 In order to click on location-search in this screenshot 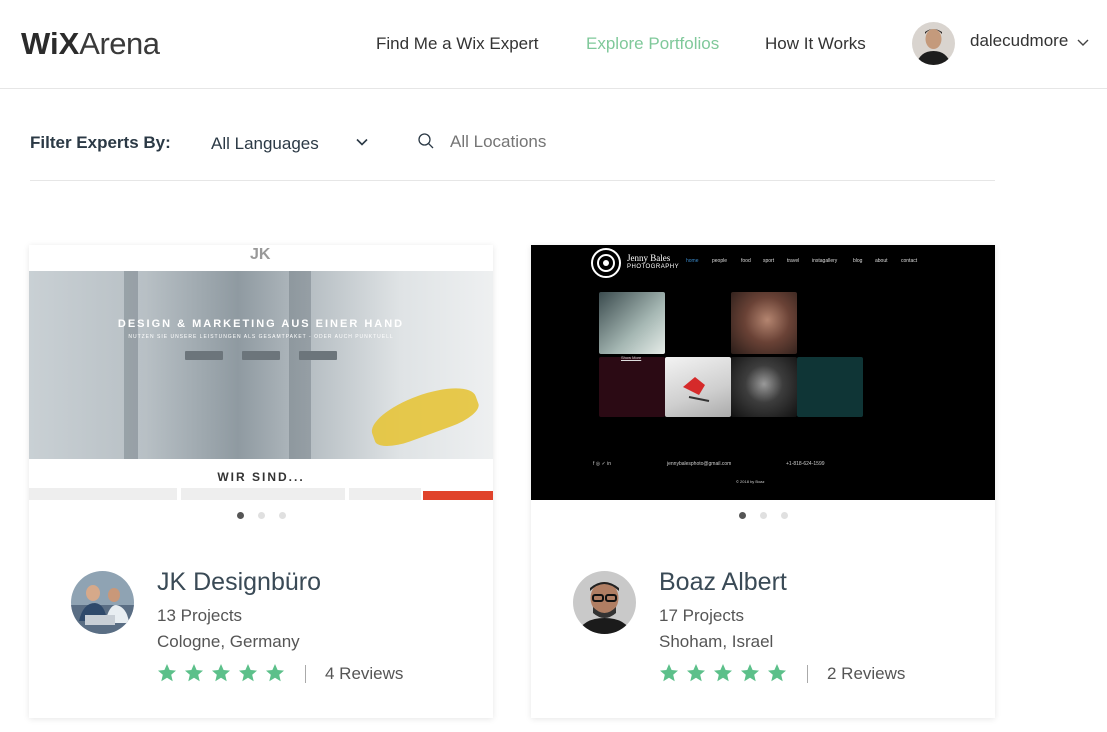, I will do `click(510, 152)`.